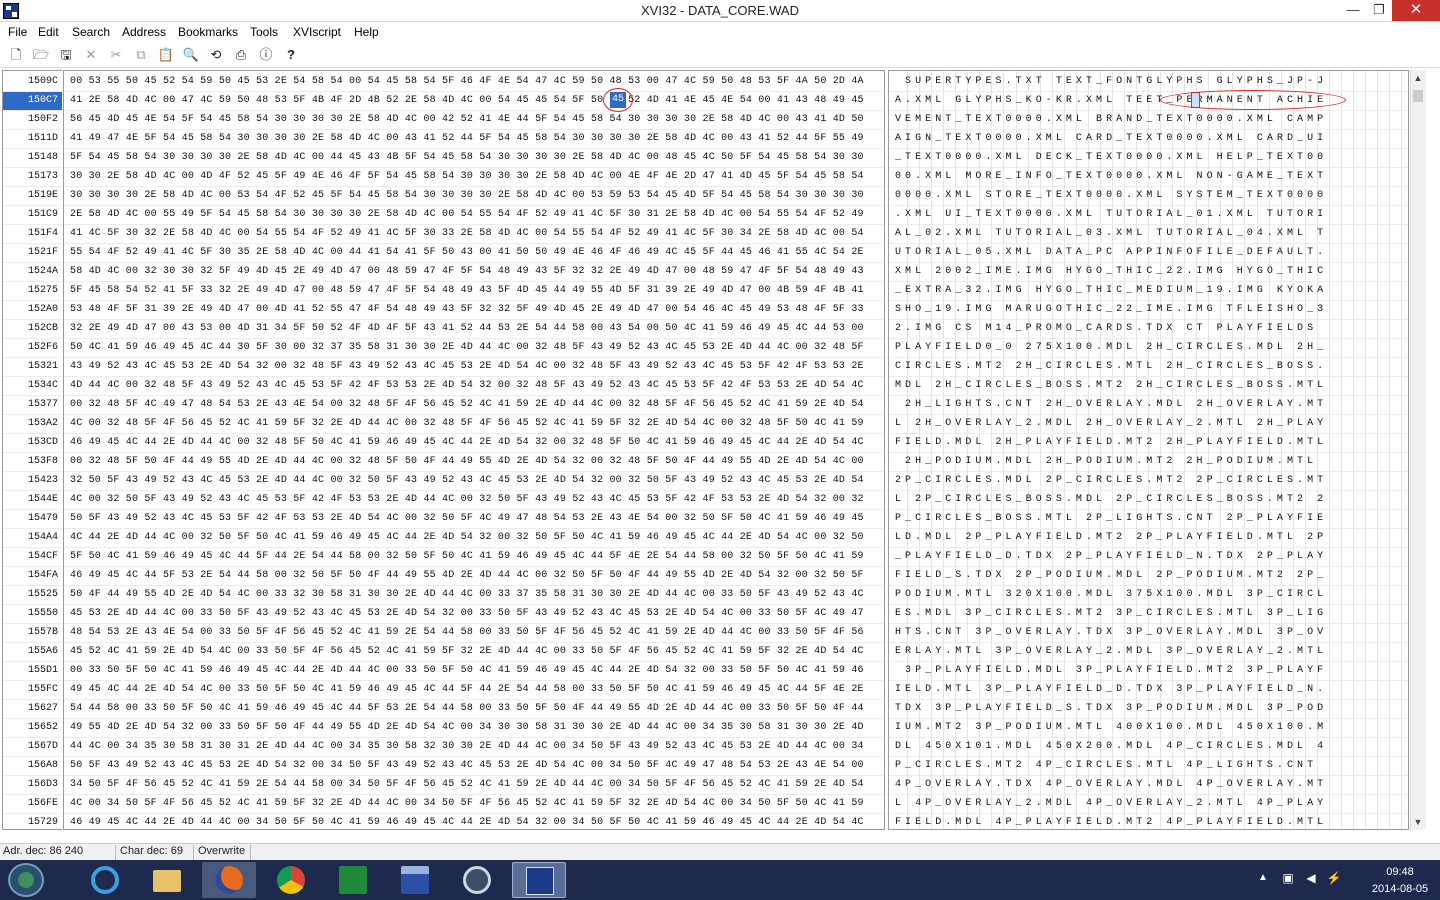 Image resolution: width=1440 pixels, height=900 pixels. What do you see at coordinates (144, 32) in the screenshot?
I see `menu-address: Address` at bounding box center [144, 32].